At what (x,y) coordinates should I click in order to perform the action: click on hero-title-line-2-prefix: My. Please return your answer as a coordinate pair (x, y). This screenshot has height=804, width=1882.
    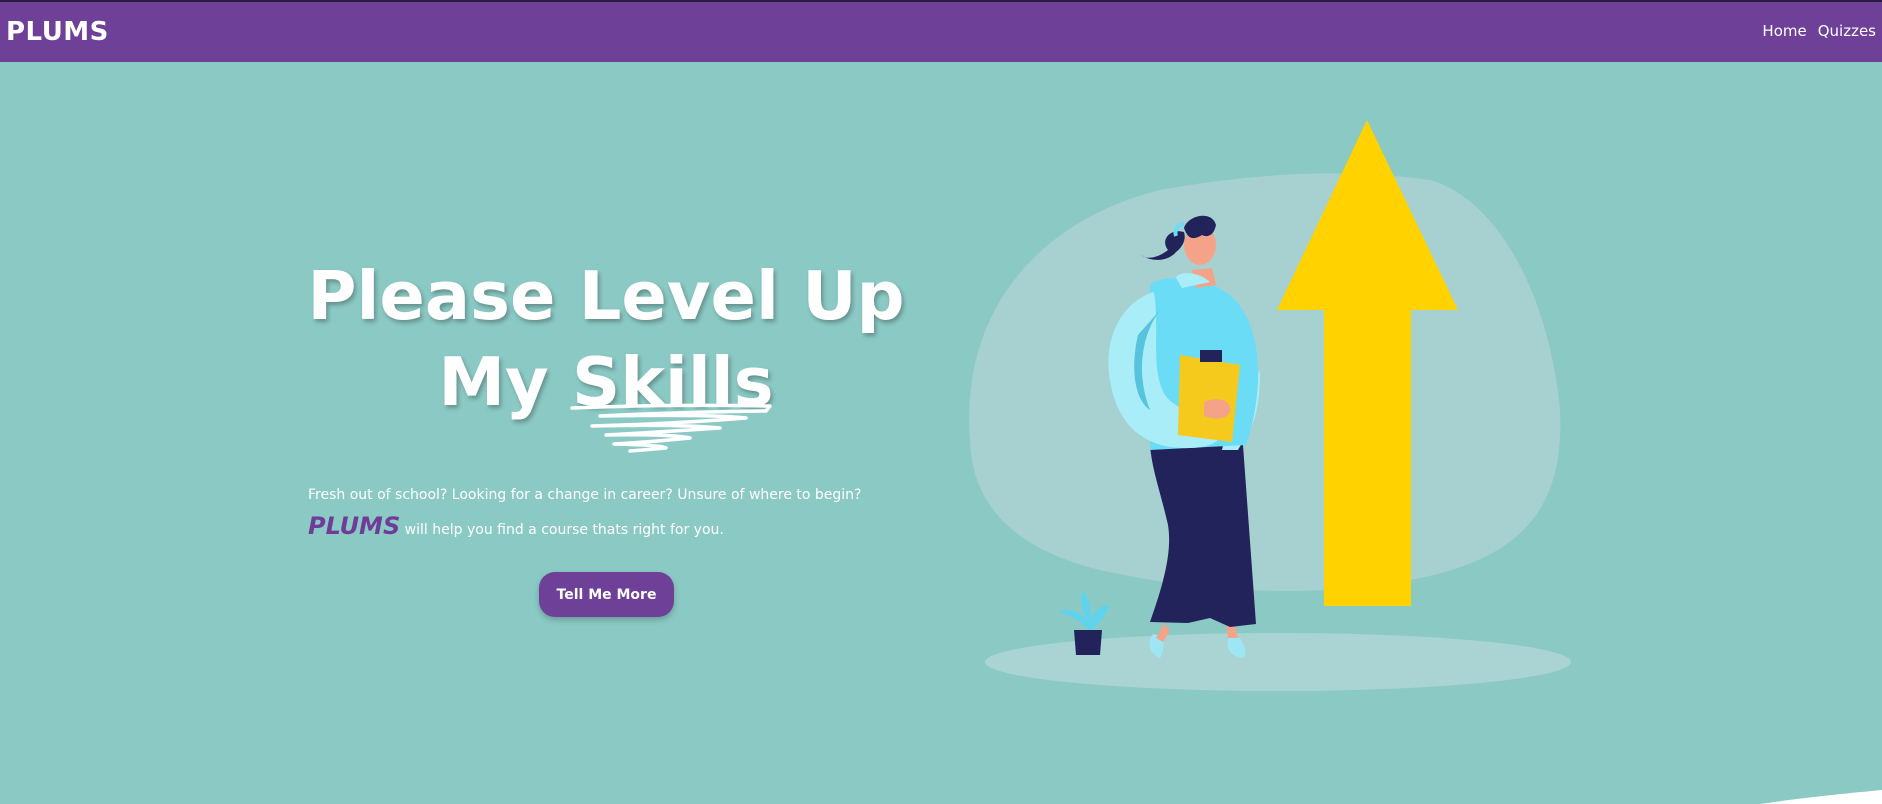
    Looking at the image, I should click on (505, 382).